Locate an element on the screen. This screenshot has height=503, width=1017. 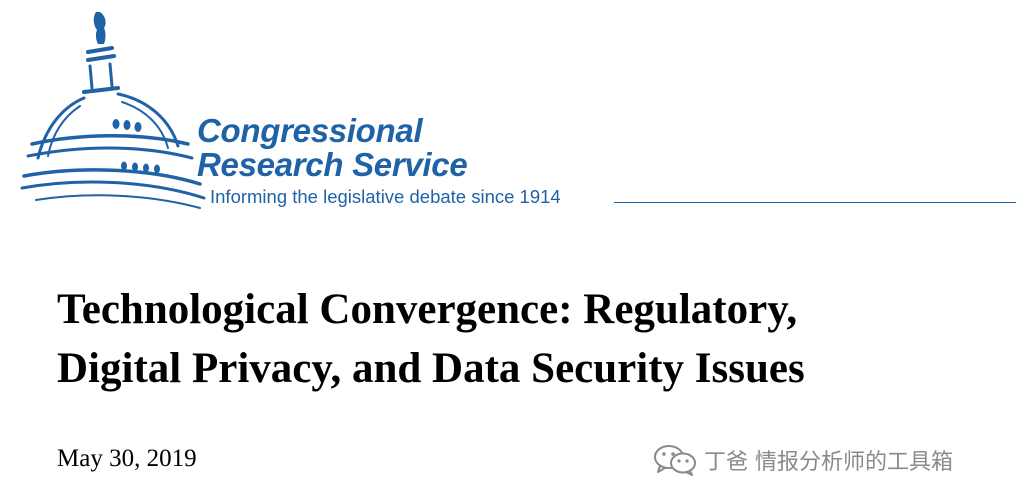
organization-name-line2: Research Service is located at coordinates (332, 164).